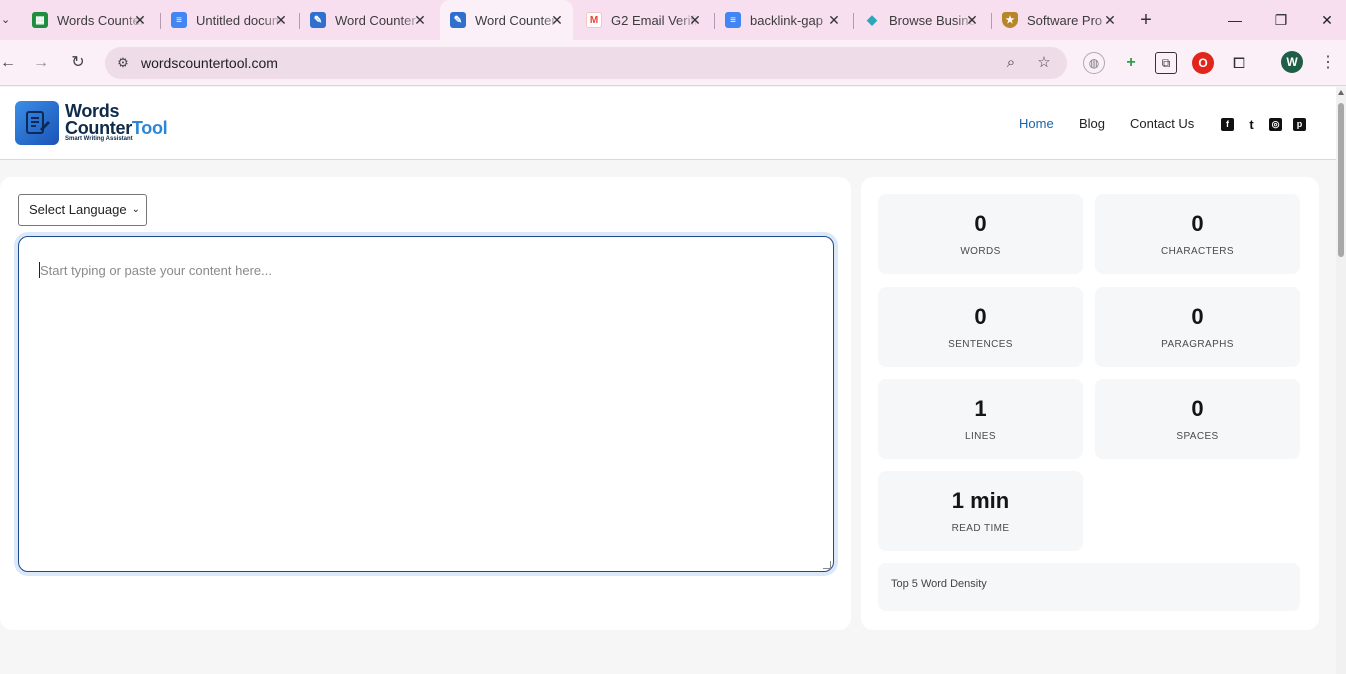 This screenshot has width=1346, height=674. I want to click on stat-lines: 1 LINES, so click(980, 419).